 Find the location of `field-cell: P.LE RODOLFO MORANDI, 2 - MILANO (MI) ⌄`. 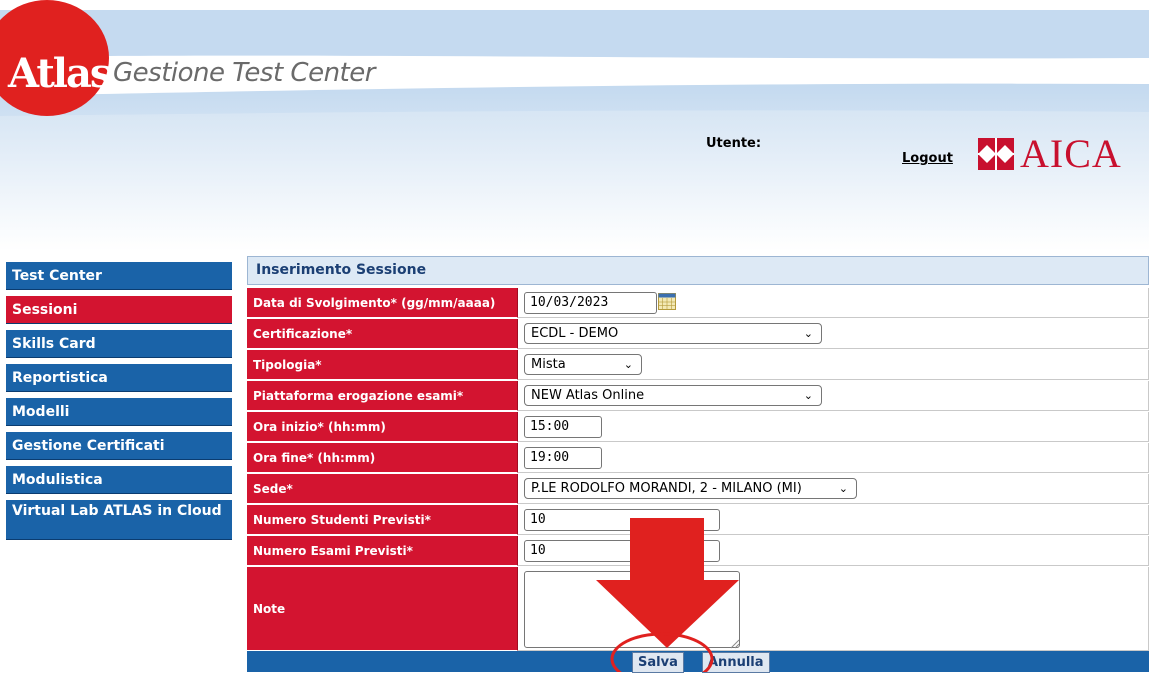

field-cell: P.LE RODOLFO MORANDI, 2 - MILANO (MI) ⌄ is located at coordinates (833, 489).